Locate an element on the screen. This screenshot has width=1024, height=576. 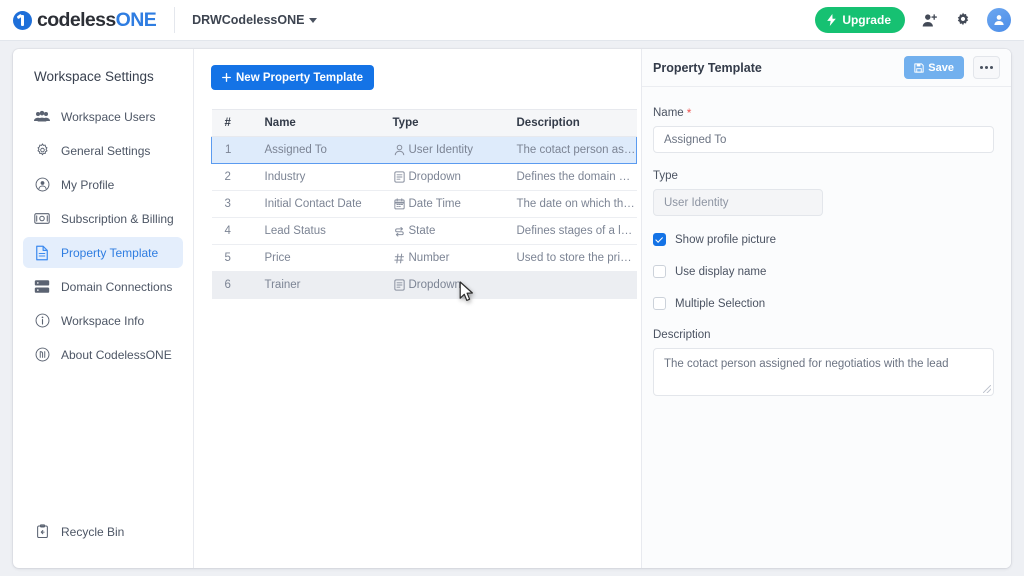
cell-number: 4 is located at coordinates (231, 231).